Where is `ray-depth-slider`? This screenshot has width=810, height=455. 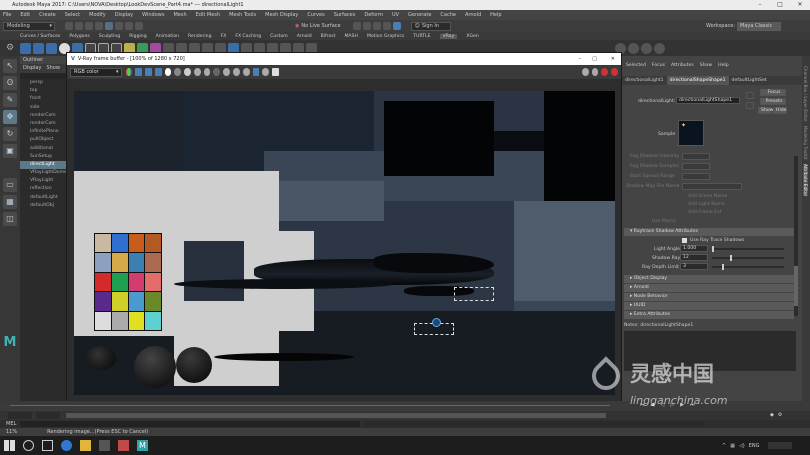
ray-depth-slider is located at coordinates (748, 267).